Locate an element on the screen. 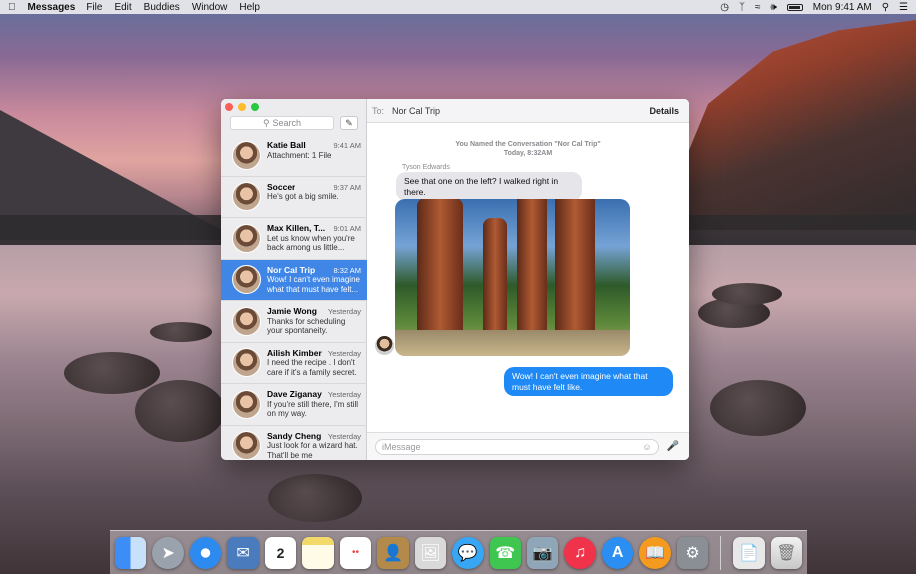 The width and height of the screenshot is (916, 574). minimize-window-button is located at coordinates (242, 107).